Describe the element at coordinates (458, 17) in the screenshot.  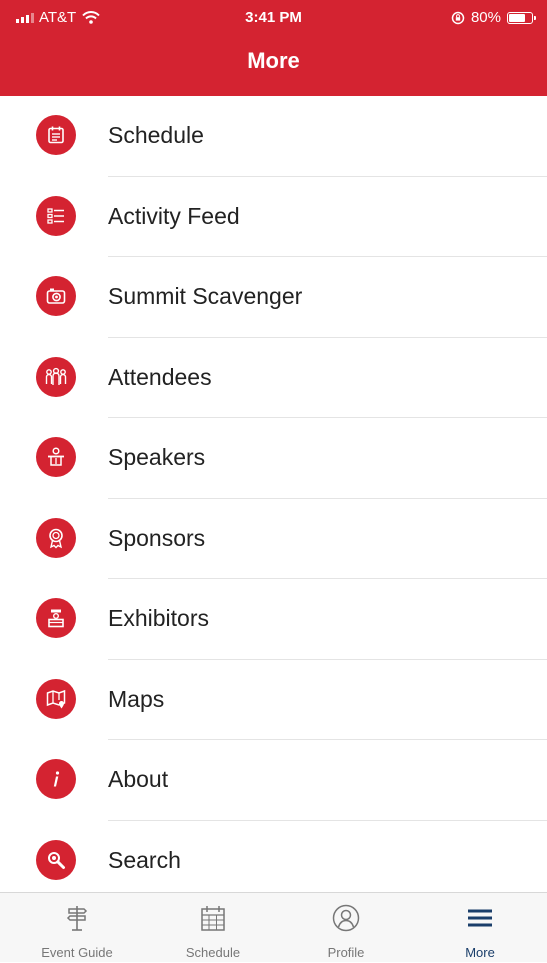
I see `orientation-lock-icon` at that location.